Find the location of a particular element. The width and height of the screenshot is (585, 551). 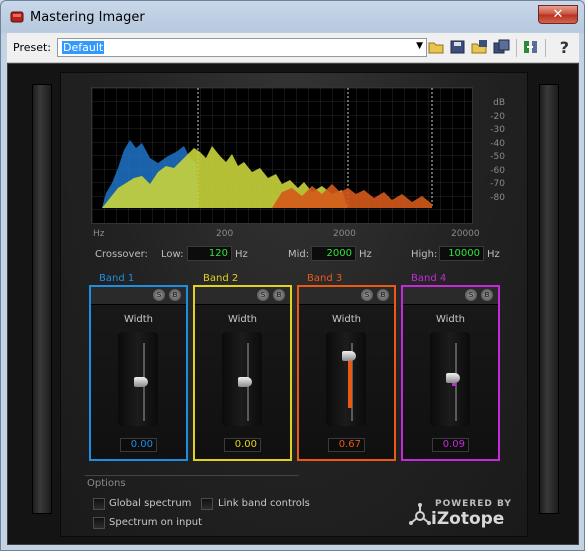

db-tick: -30 is located at coordinates (497, 130).